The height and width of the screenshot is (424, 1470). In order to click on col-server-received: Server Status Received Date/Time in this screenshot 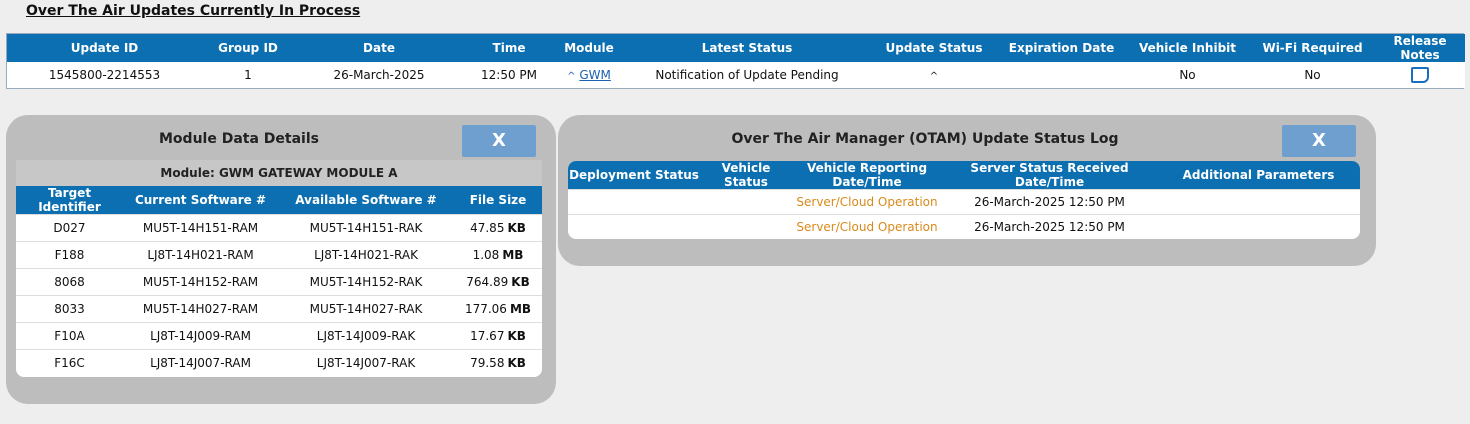, I will do `click(1049, 175)`.